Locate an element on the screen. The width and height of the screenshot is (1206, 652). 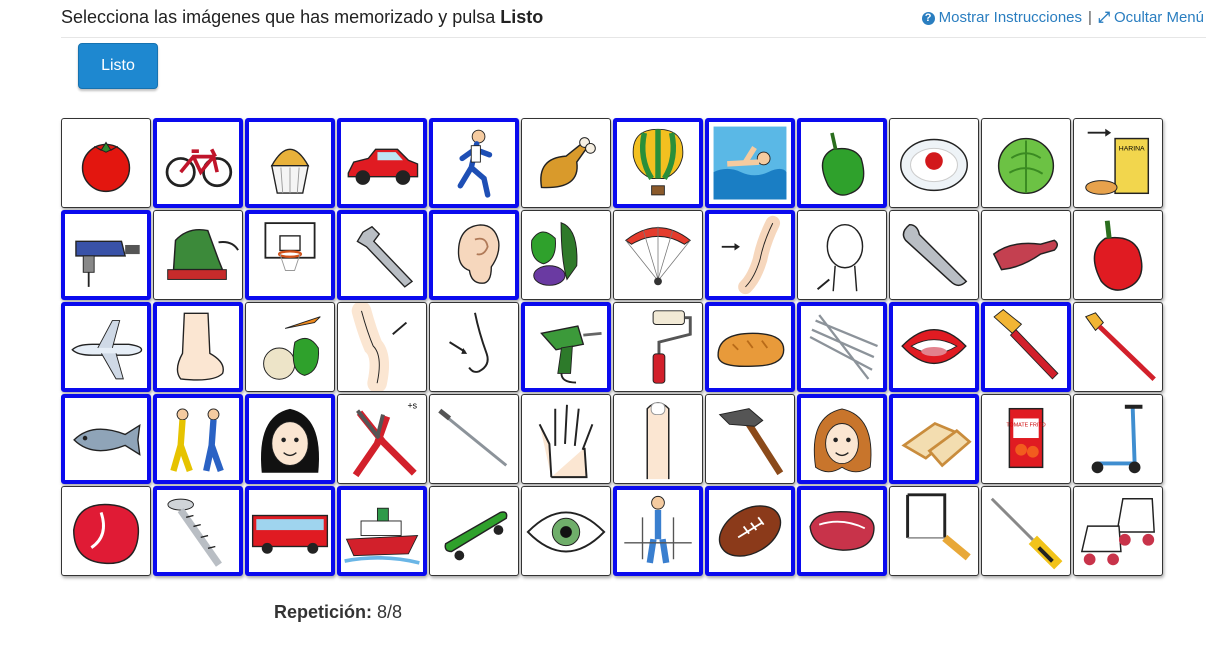
grid-cell-bread is located at coordinates (750, 347).